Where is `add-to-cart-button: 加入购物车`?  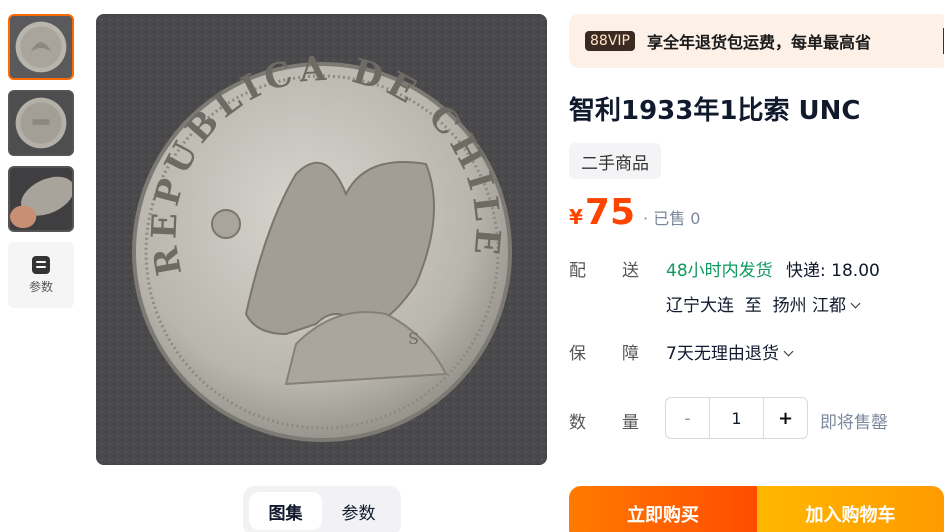
add-to-cart-button: 加入购物车 is located at coordinates (850, 509).